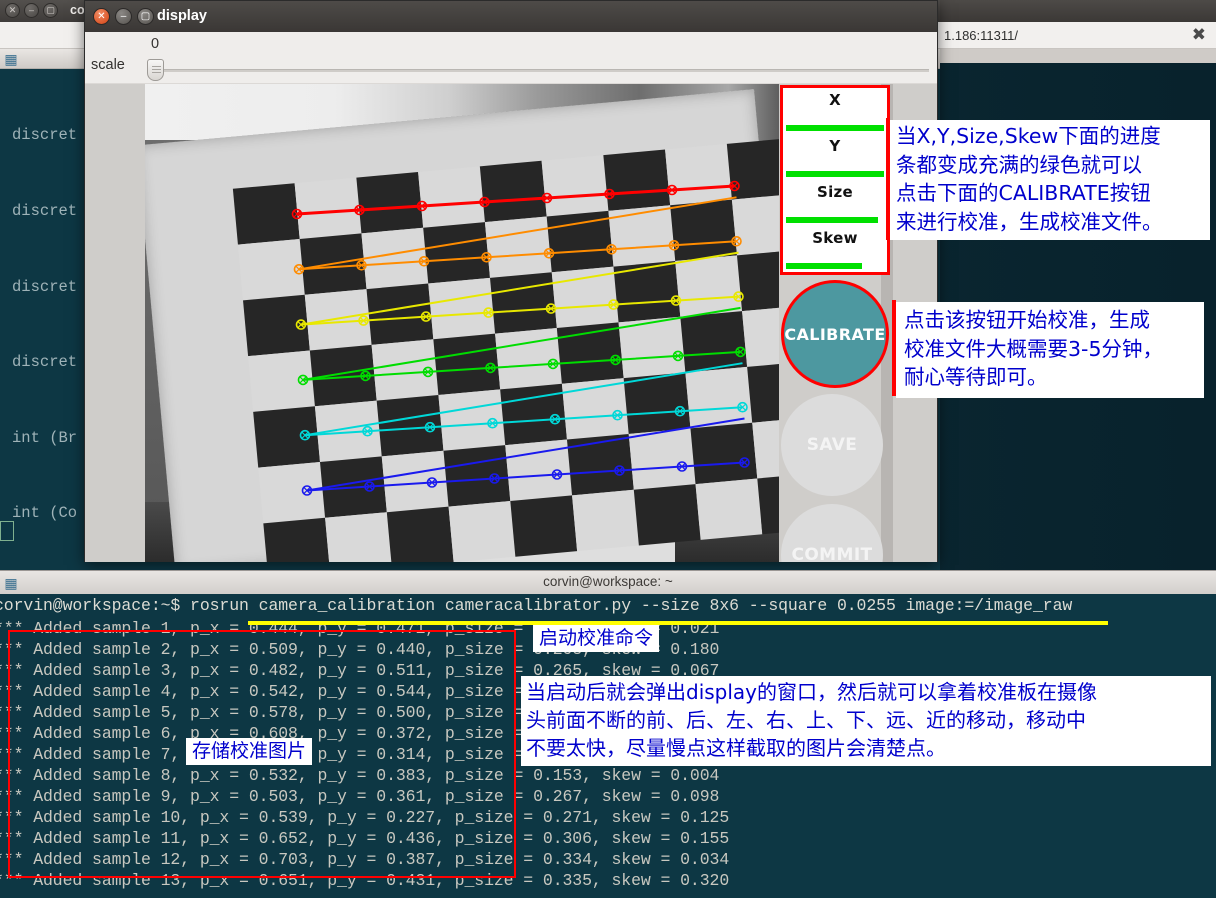 The image size is (1216, 898). I want to click on meter-label: Size, so click(835, 192).